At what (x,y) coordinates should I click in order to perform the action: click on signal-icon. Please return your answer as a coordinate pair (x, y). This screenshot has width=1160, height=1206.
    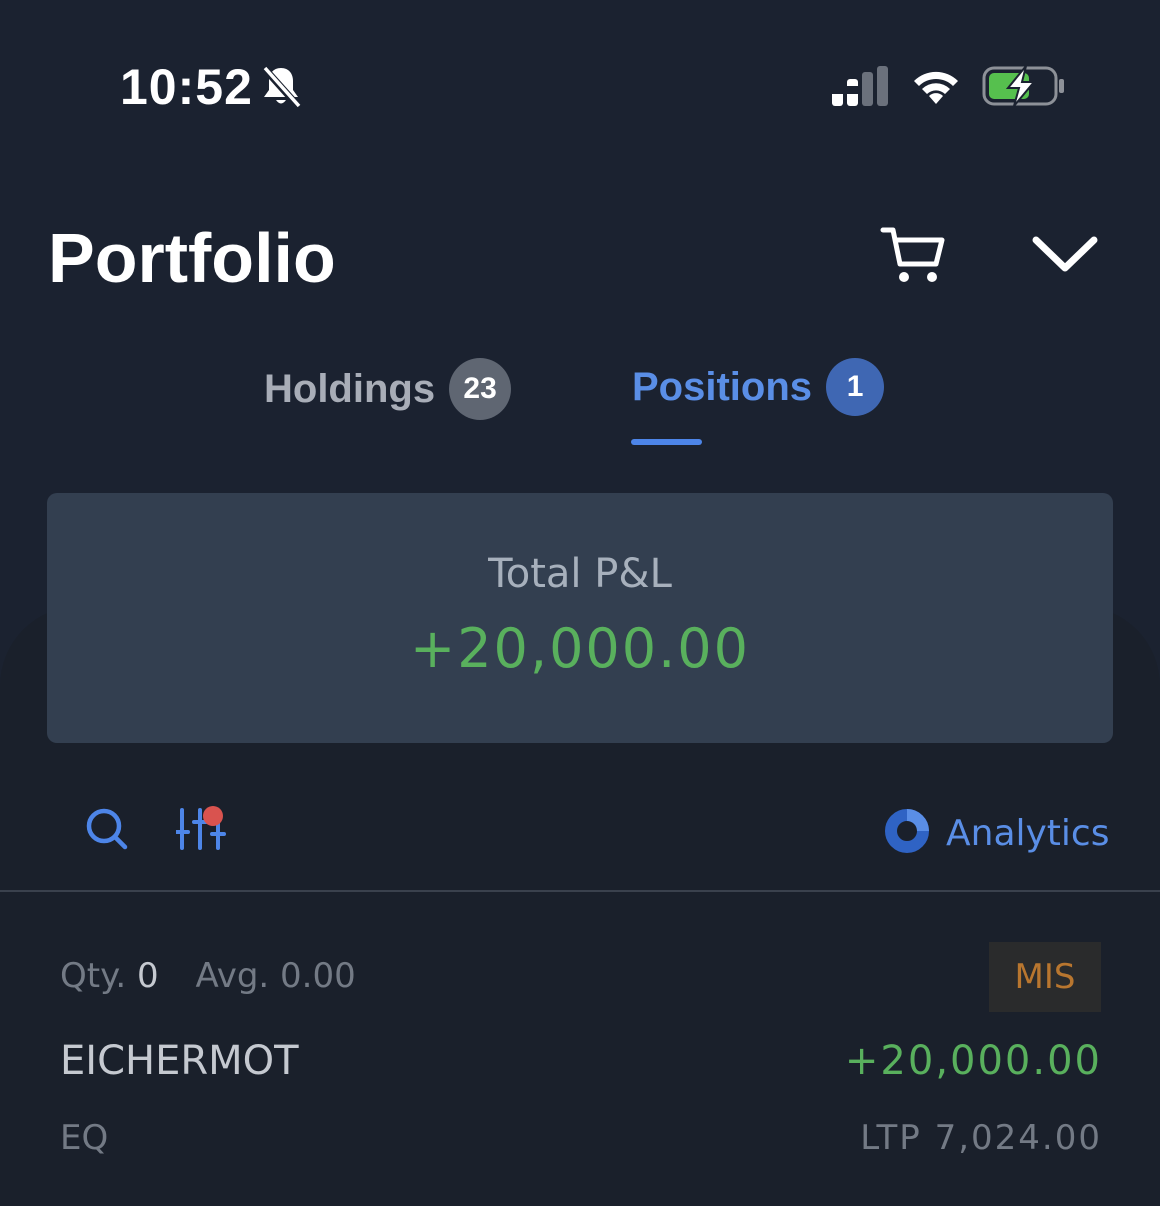
    Looking at the image, I should click on (861, 89).